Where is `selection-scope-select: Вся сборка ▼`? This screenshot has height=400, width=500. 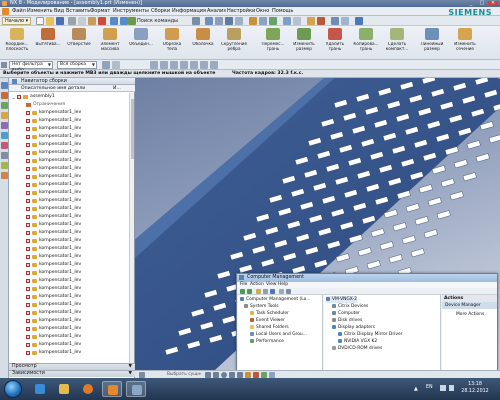 selection-scope-select: Вся сборка ▼ is located at coordinates (77, 65).